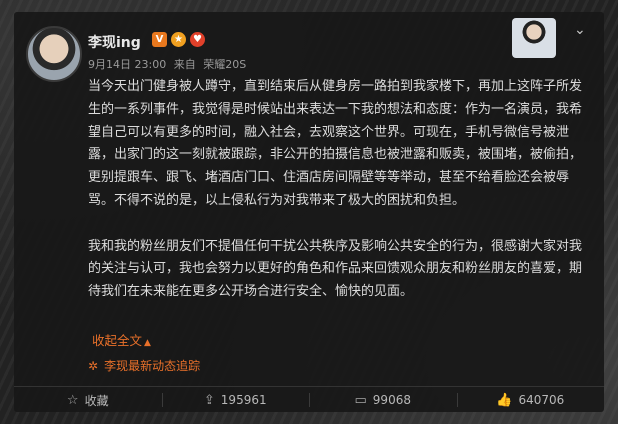 The image size is (618, 424). What do you see at coordinates (504, 400) in the screenshot?
I see `thumbs-up-icon: 👍` at bounding box center [504, 400].